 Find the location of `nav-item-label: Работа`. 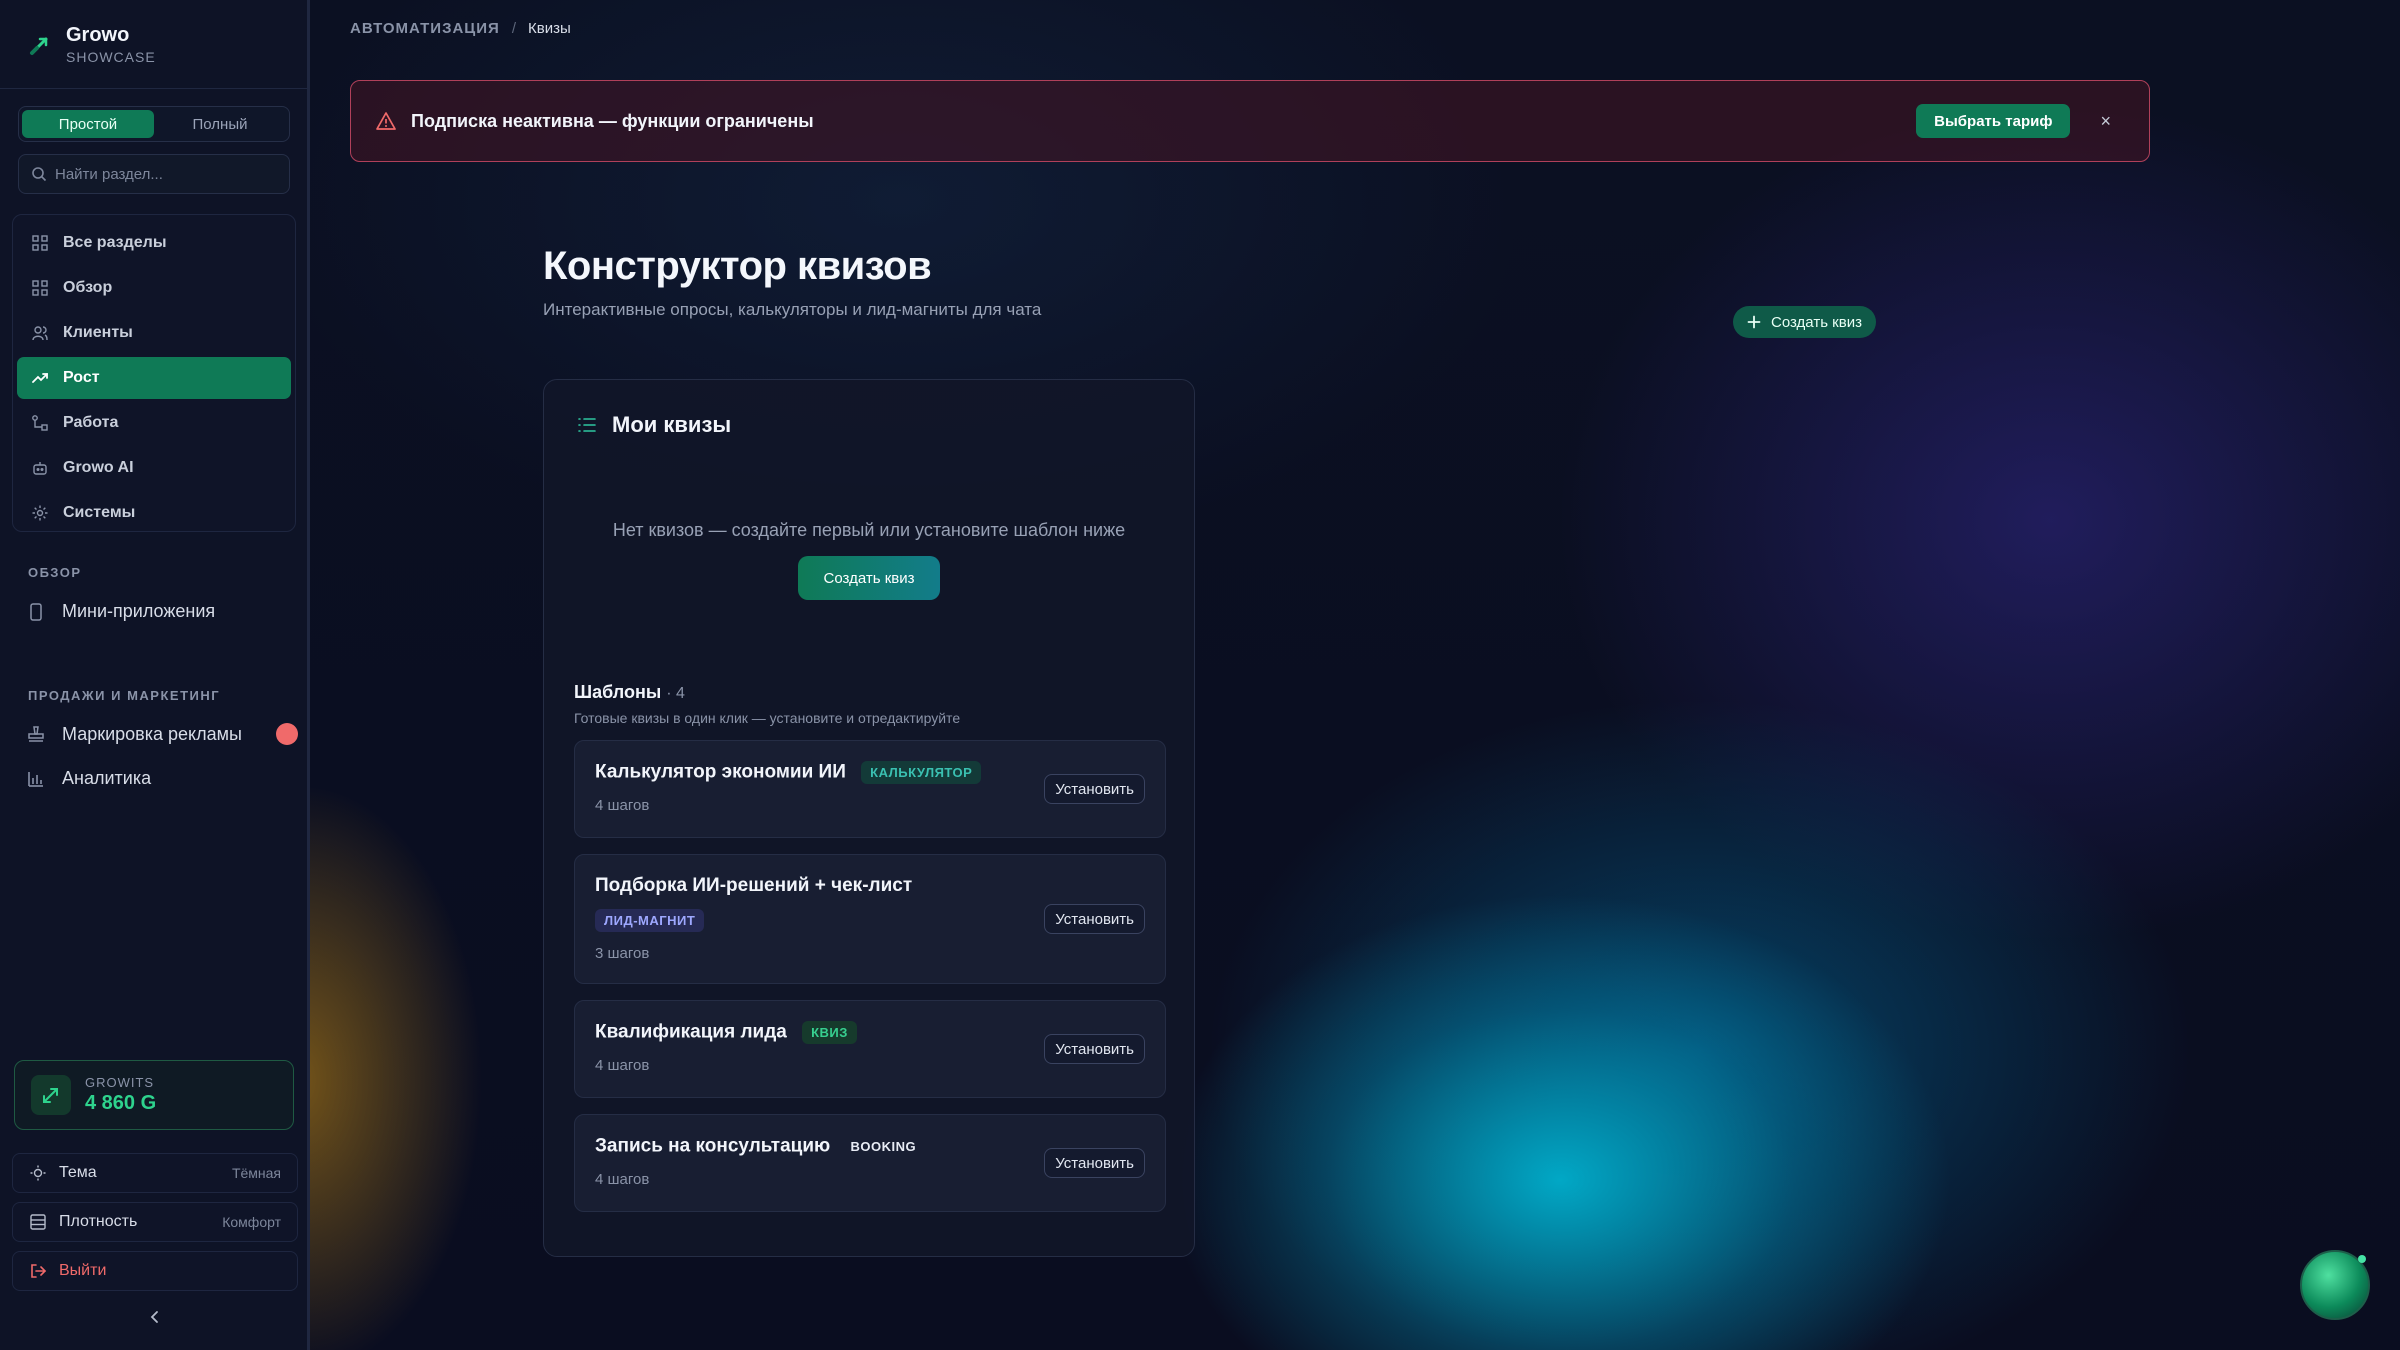

nav-item-label: Работа is located at coordinates (91, 422).